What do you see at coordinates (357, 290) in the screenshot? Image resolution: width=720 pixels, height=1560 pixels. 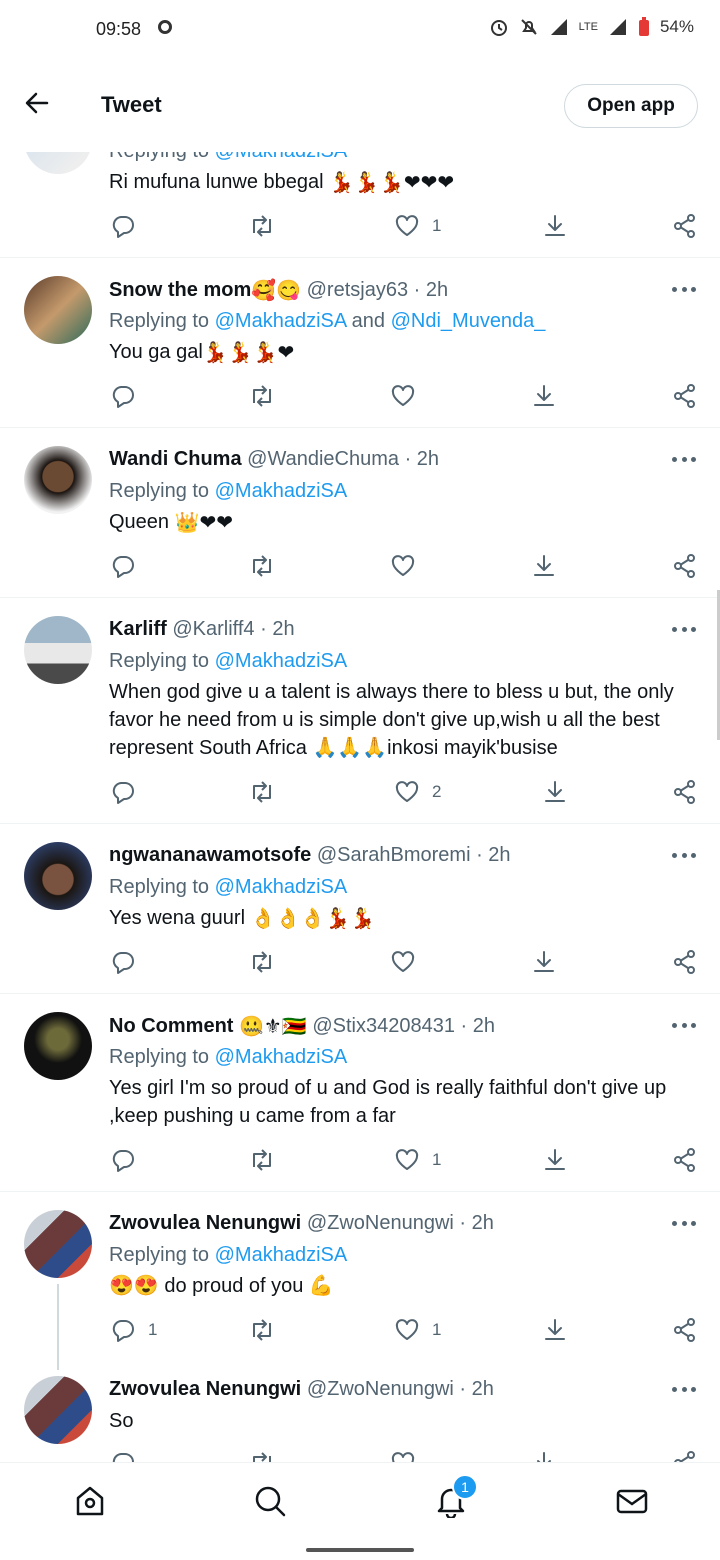 I see `author-handle: @retsjay63` at bounding box center [357, 290].